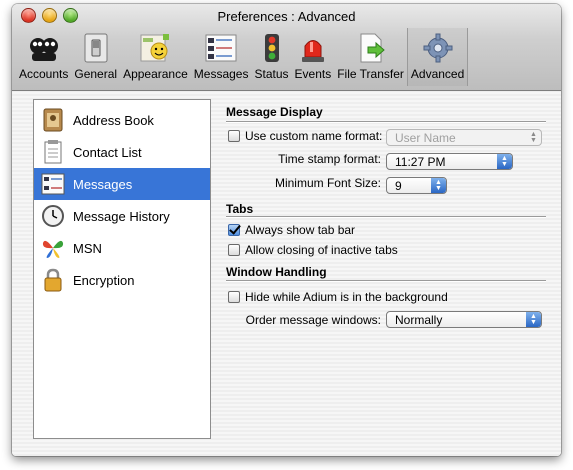  Describe the element at coordinates (234, 230) in the screenshot. I see `always-show-tab-bar-checkbox` at that location.